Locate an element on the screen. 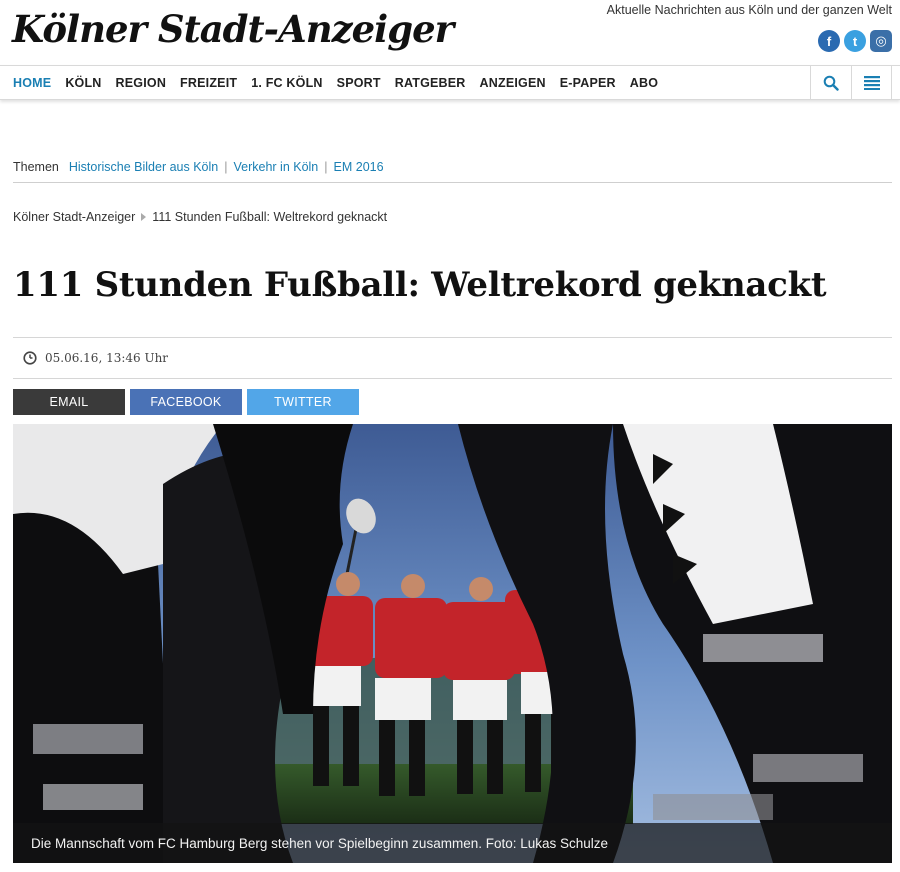  hamburger-menu-icon is located at coordinates (871, 83).